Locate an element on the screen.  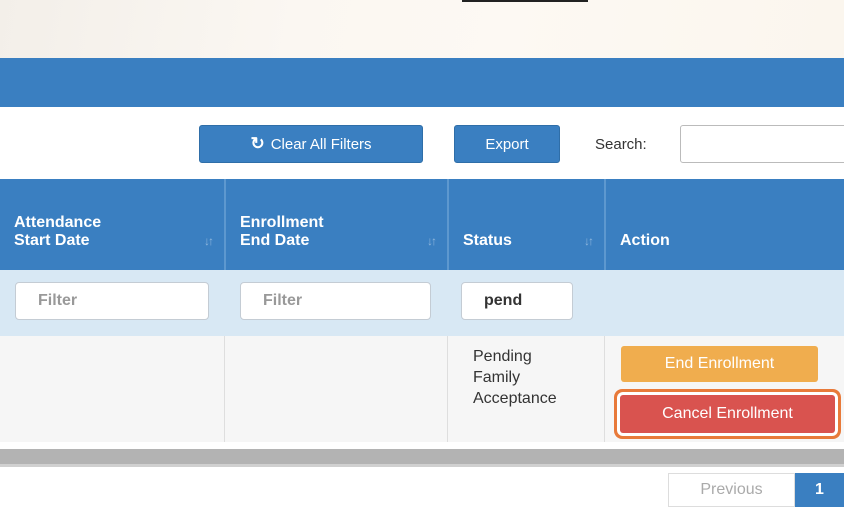
status-cell: Pending Family Acceptance is located at coordinates (515, 377).